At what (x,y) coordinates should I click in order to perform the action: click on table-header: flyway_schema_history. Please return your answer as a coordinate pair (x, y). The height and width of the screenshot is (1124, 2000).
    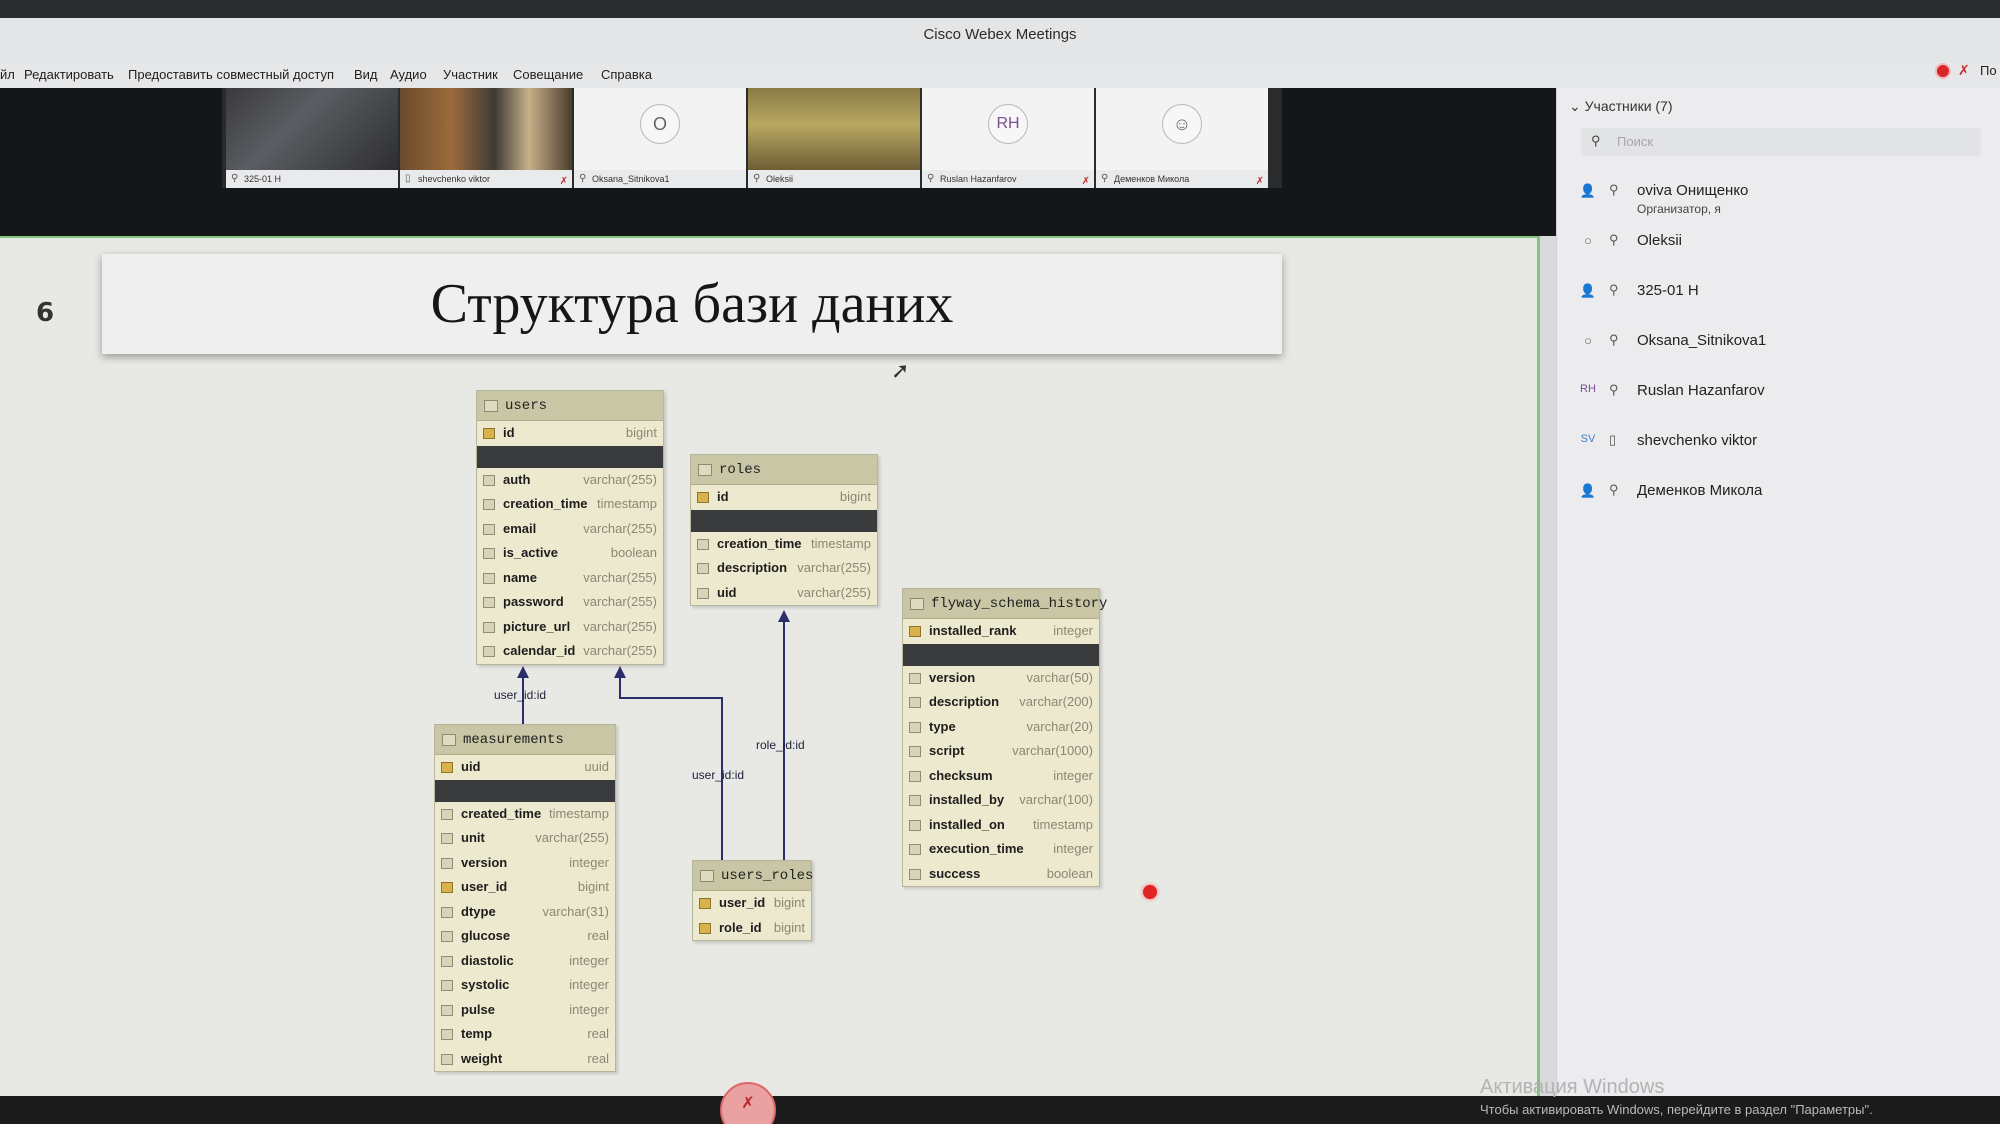
    Looking at the image, I should click on (1005, 604).